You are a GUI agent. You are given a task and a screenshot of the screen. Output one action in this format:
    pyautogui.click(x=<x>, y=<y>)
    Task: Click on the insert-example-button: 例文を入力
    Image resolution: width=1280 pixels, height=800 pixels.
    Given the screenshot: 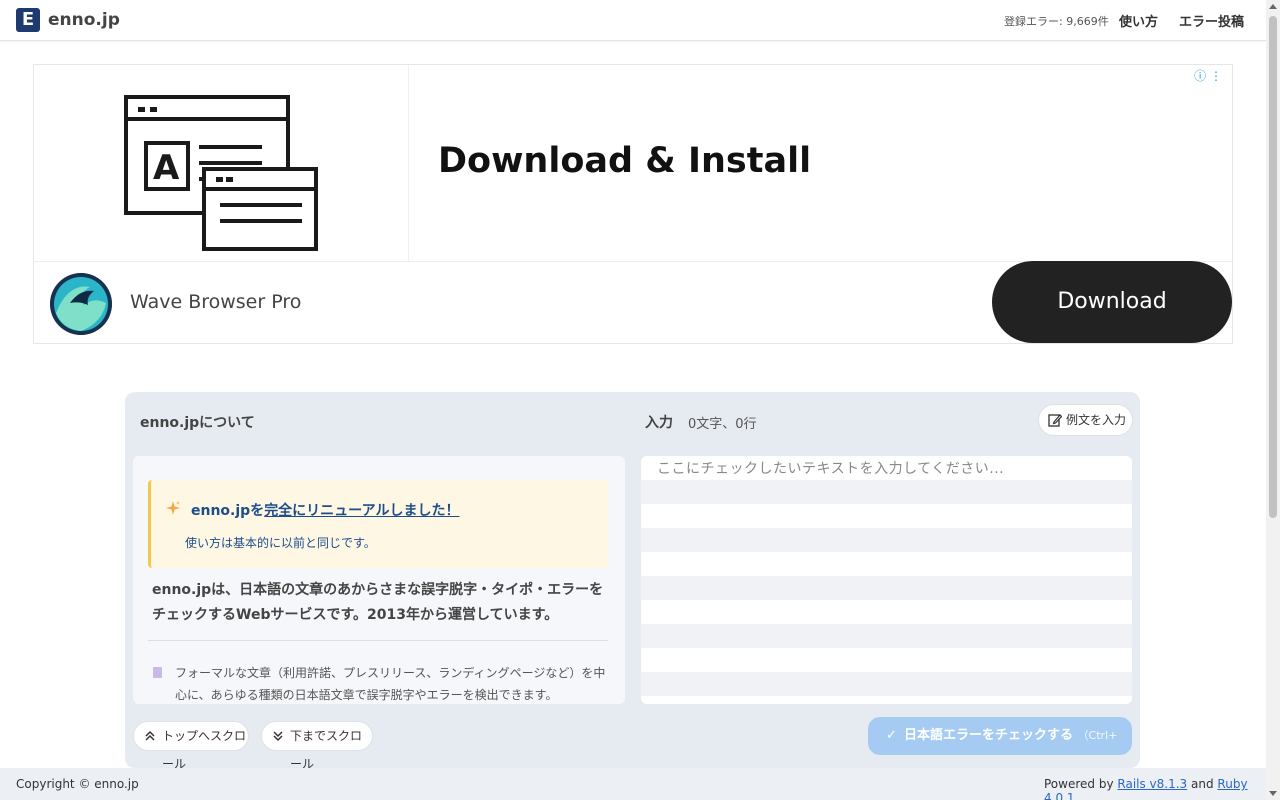 What is the action you would take?
    pyautogui.click(x=1085, y=420)
    